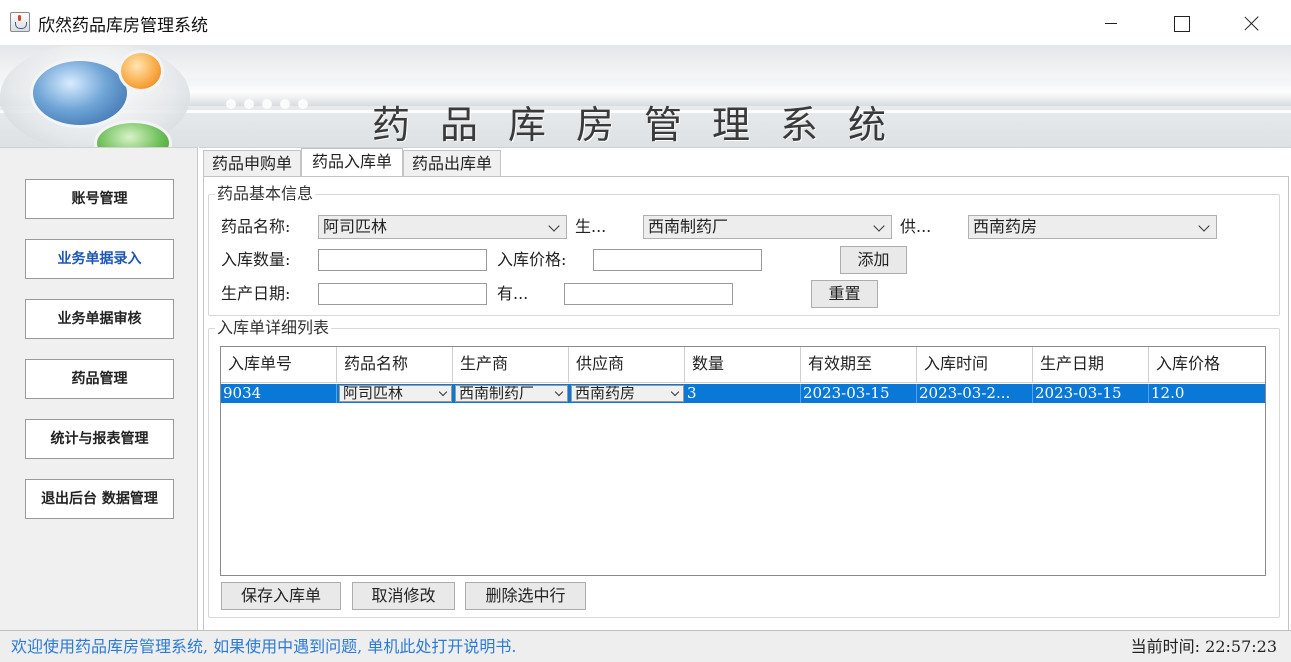  What do you see at coordinates (1165, 646) in the screenshot?
I see `current-time-label: 当前时间:` at bounding box center [1165, 646].